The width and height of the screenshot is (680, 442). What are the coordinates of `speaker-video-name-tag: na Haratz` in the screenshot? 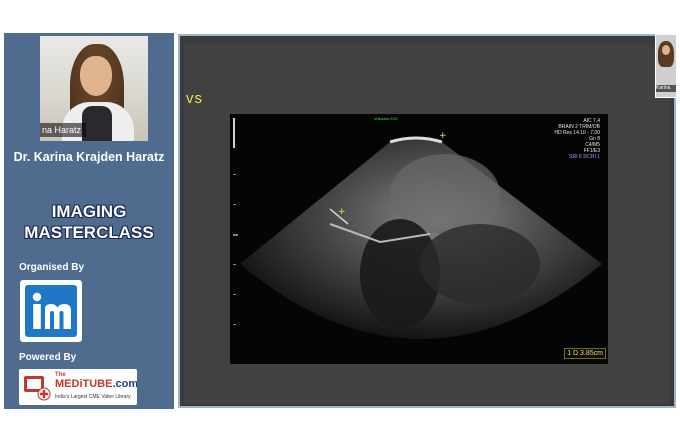 It's located at (63, 130).